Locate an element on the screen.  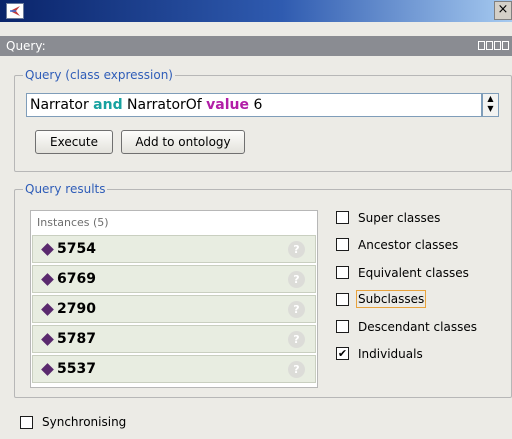
list-item: 5754 ? is located at coordinates (174, 249).